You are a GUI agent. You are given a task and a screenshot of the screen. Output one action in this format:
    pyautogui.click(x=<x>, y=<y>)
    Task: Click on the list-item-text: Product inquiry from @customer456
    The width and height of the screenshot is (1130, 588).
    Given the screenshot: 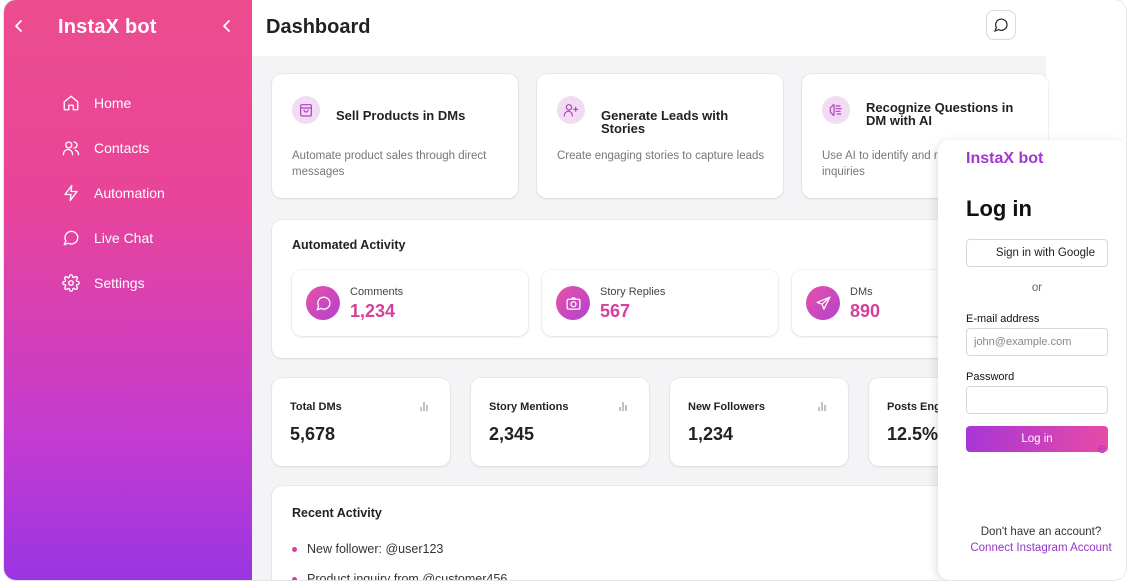 What is the action you would take?
    pyautogui.click(x=407, y=576)
    